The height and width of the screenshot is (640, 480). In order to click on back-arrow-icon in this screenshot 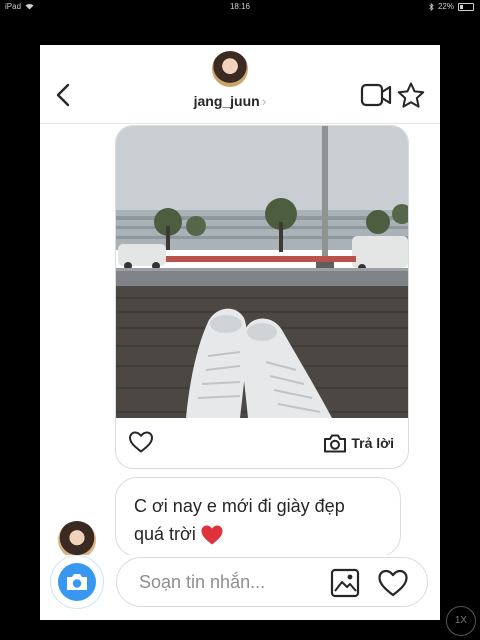, I will do `click(64, 95)`.